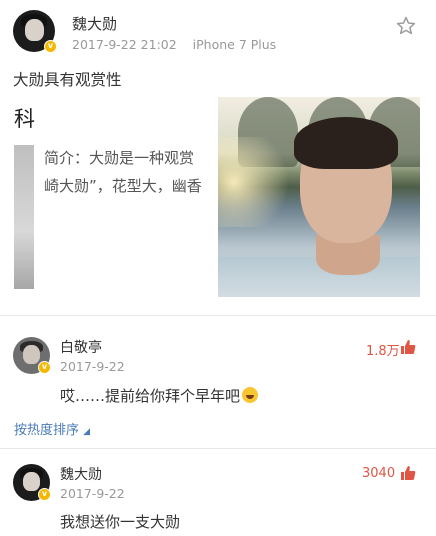  Describe the element at coordinates (218, 315) in the screenshot. I see `post-divider` at that location.